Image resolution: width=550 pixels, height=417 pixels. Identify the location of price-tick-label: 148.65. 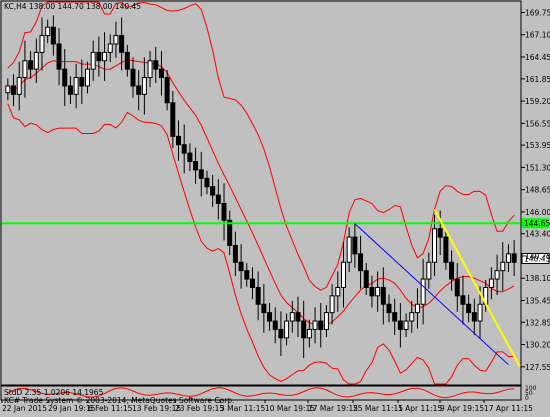
(537, 190).